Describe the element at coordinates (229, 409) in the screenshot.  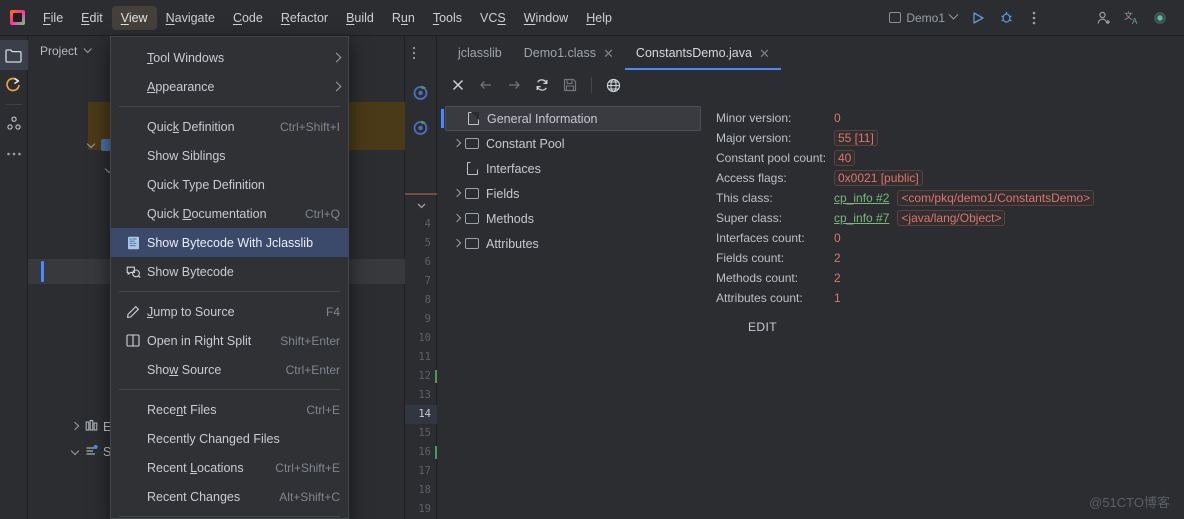
I see `menu-item-recent-files: Recent Files Ctrl+E` at that location.